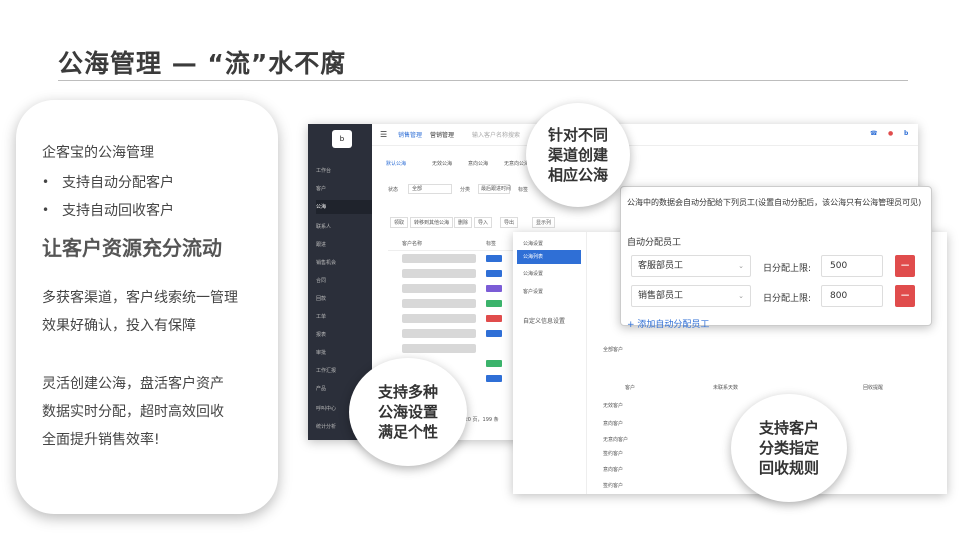  I want to click on custom-info-title: 自定义信息设置, so click(544, 321).